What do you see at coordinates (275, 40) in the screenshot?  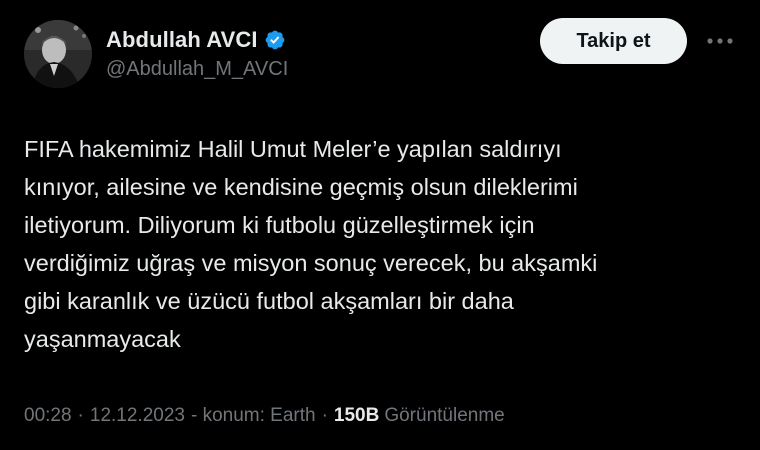 I see `verified-badge-icon` at bounding box center [275, 40].